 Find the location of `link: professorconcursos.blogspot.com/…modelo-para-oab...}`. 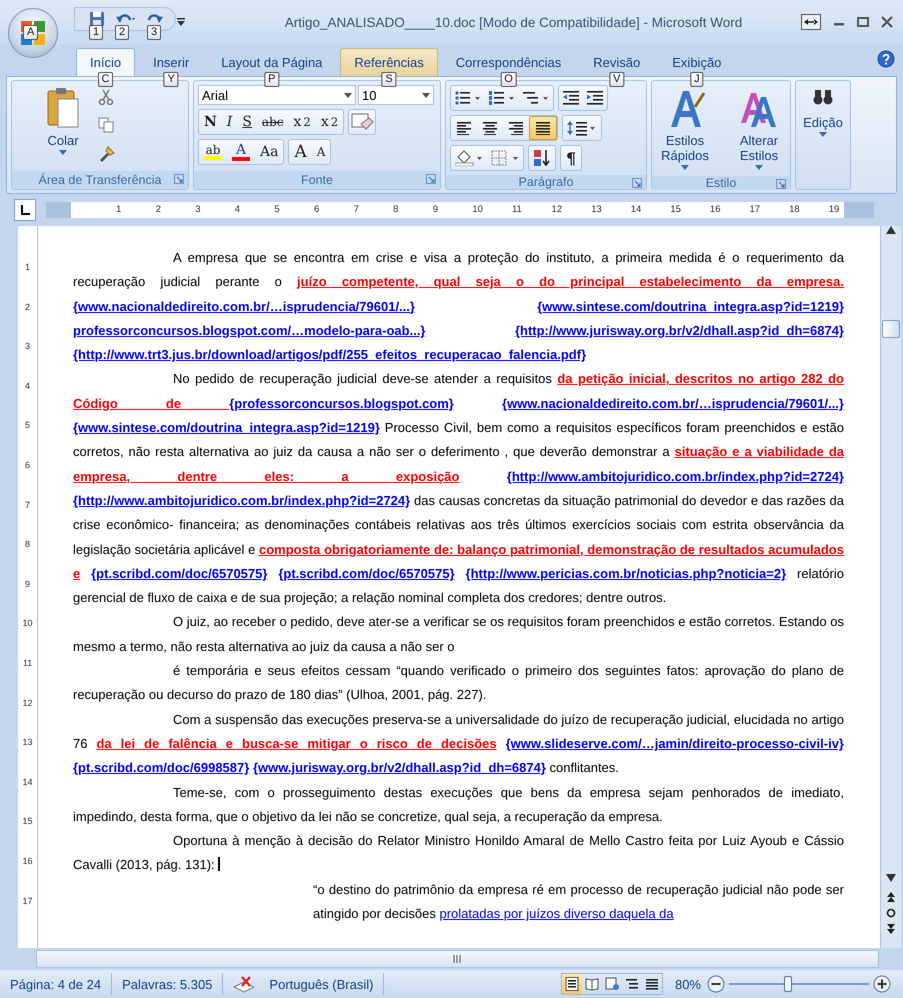

link: professorconcursos.blogspot.com/…modelo-para-oab...} is located at coordinates (249, 330).